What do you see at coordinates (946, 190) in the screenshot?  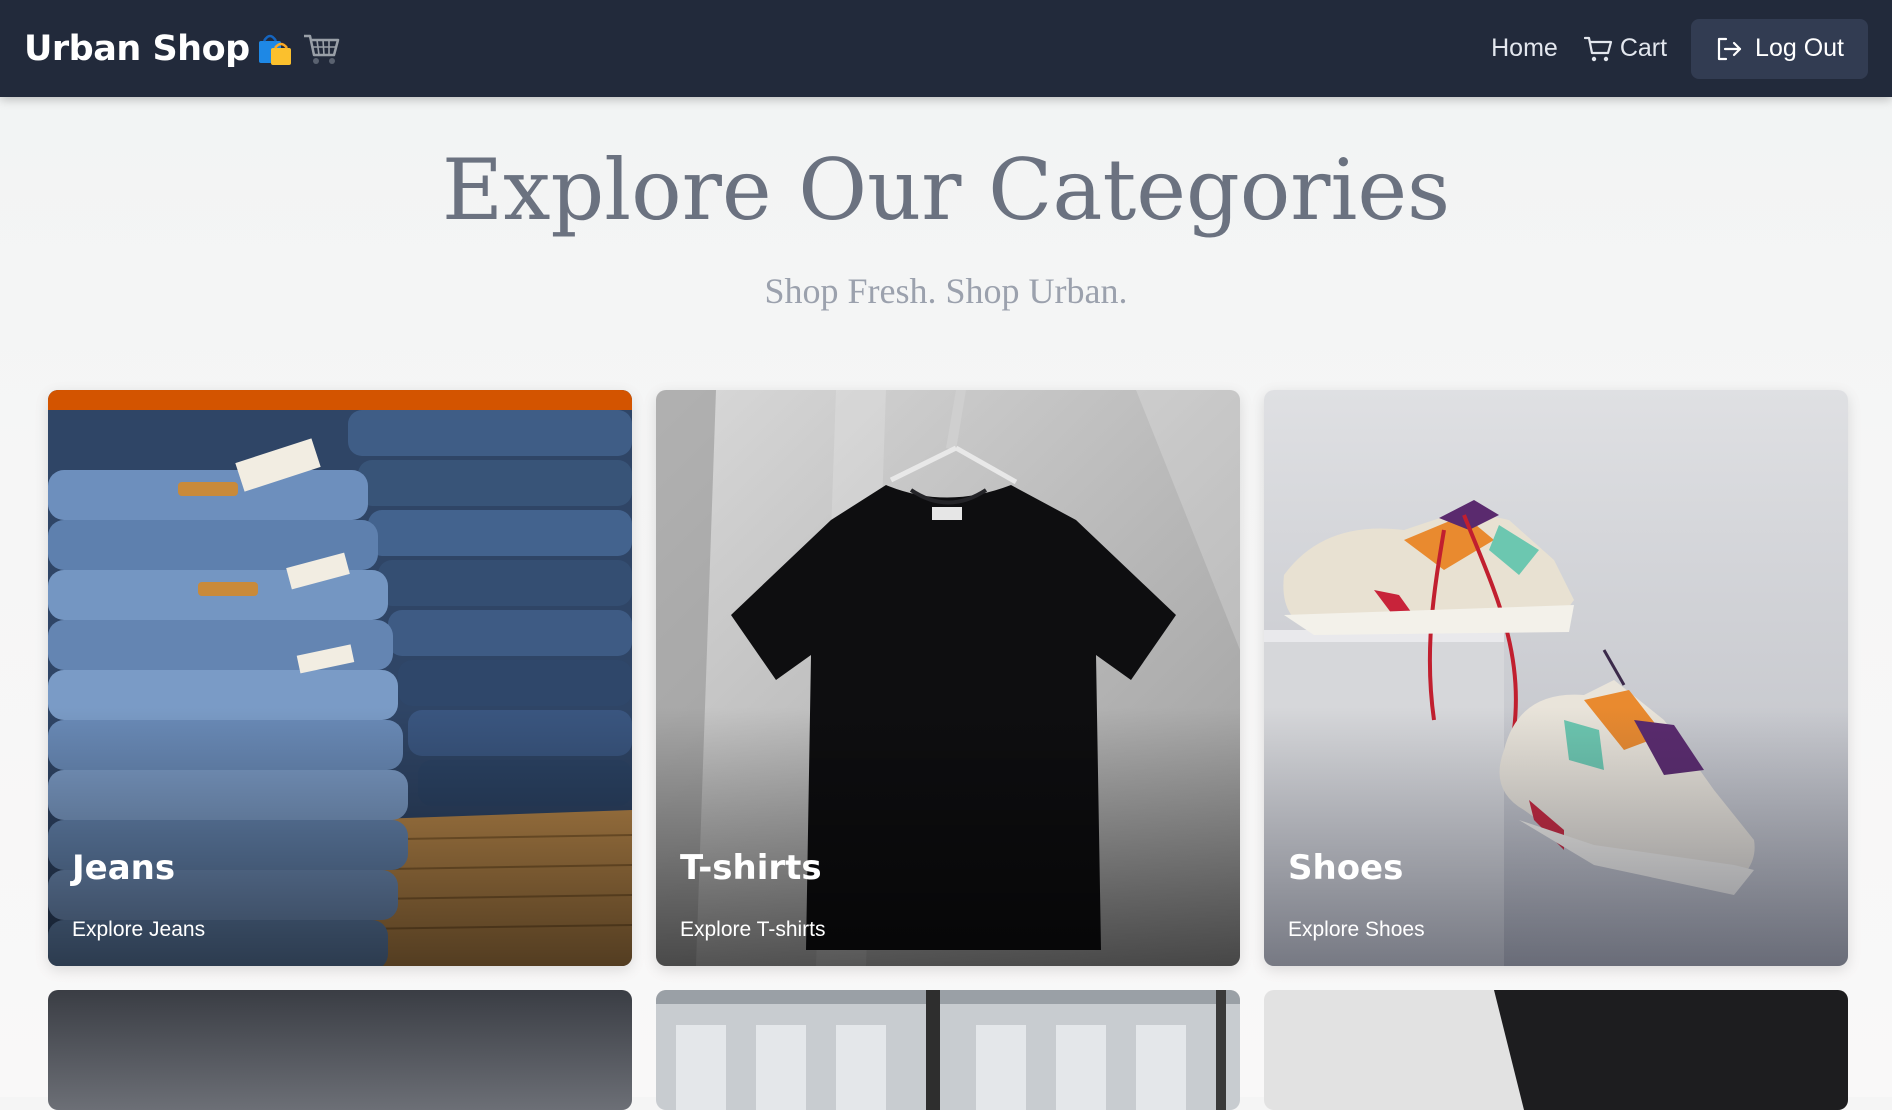 I see `page-title: Explore Our Categories` at bounding box center [946, 190].